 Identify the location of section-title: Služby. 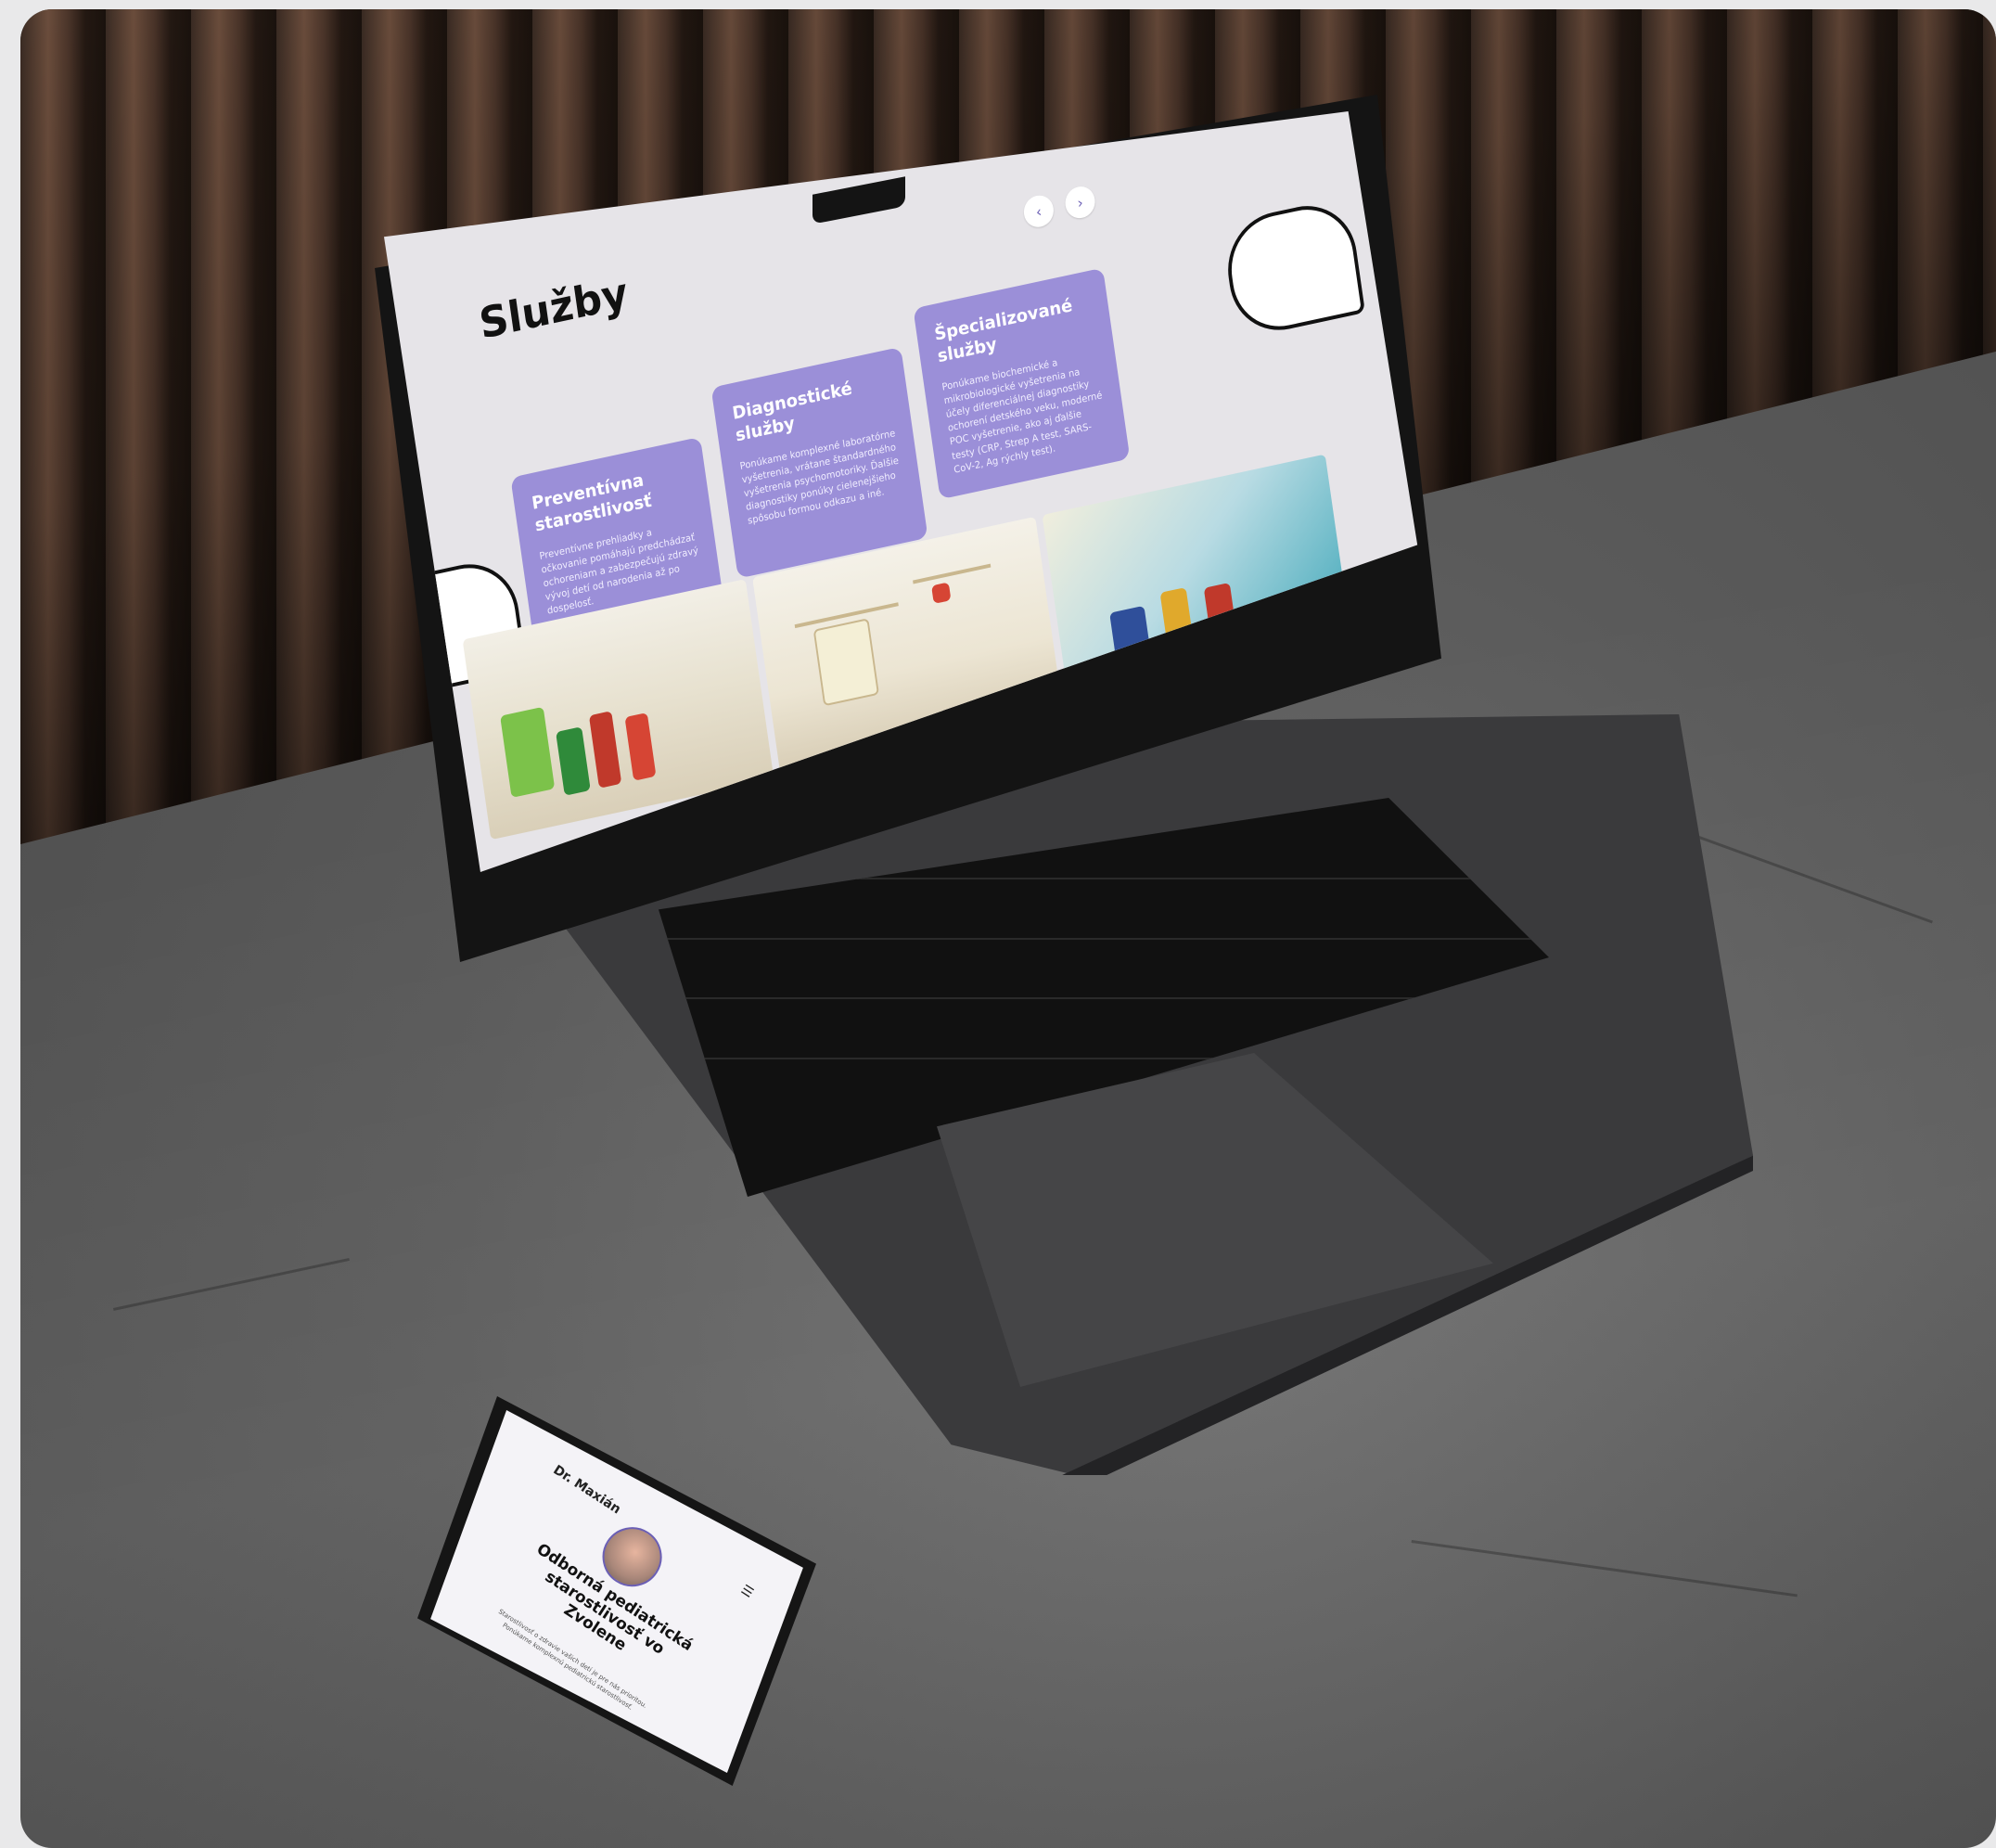
(554, 308).